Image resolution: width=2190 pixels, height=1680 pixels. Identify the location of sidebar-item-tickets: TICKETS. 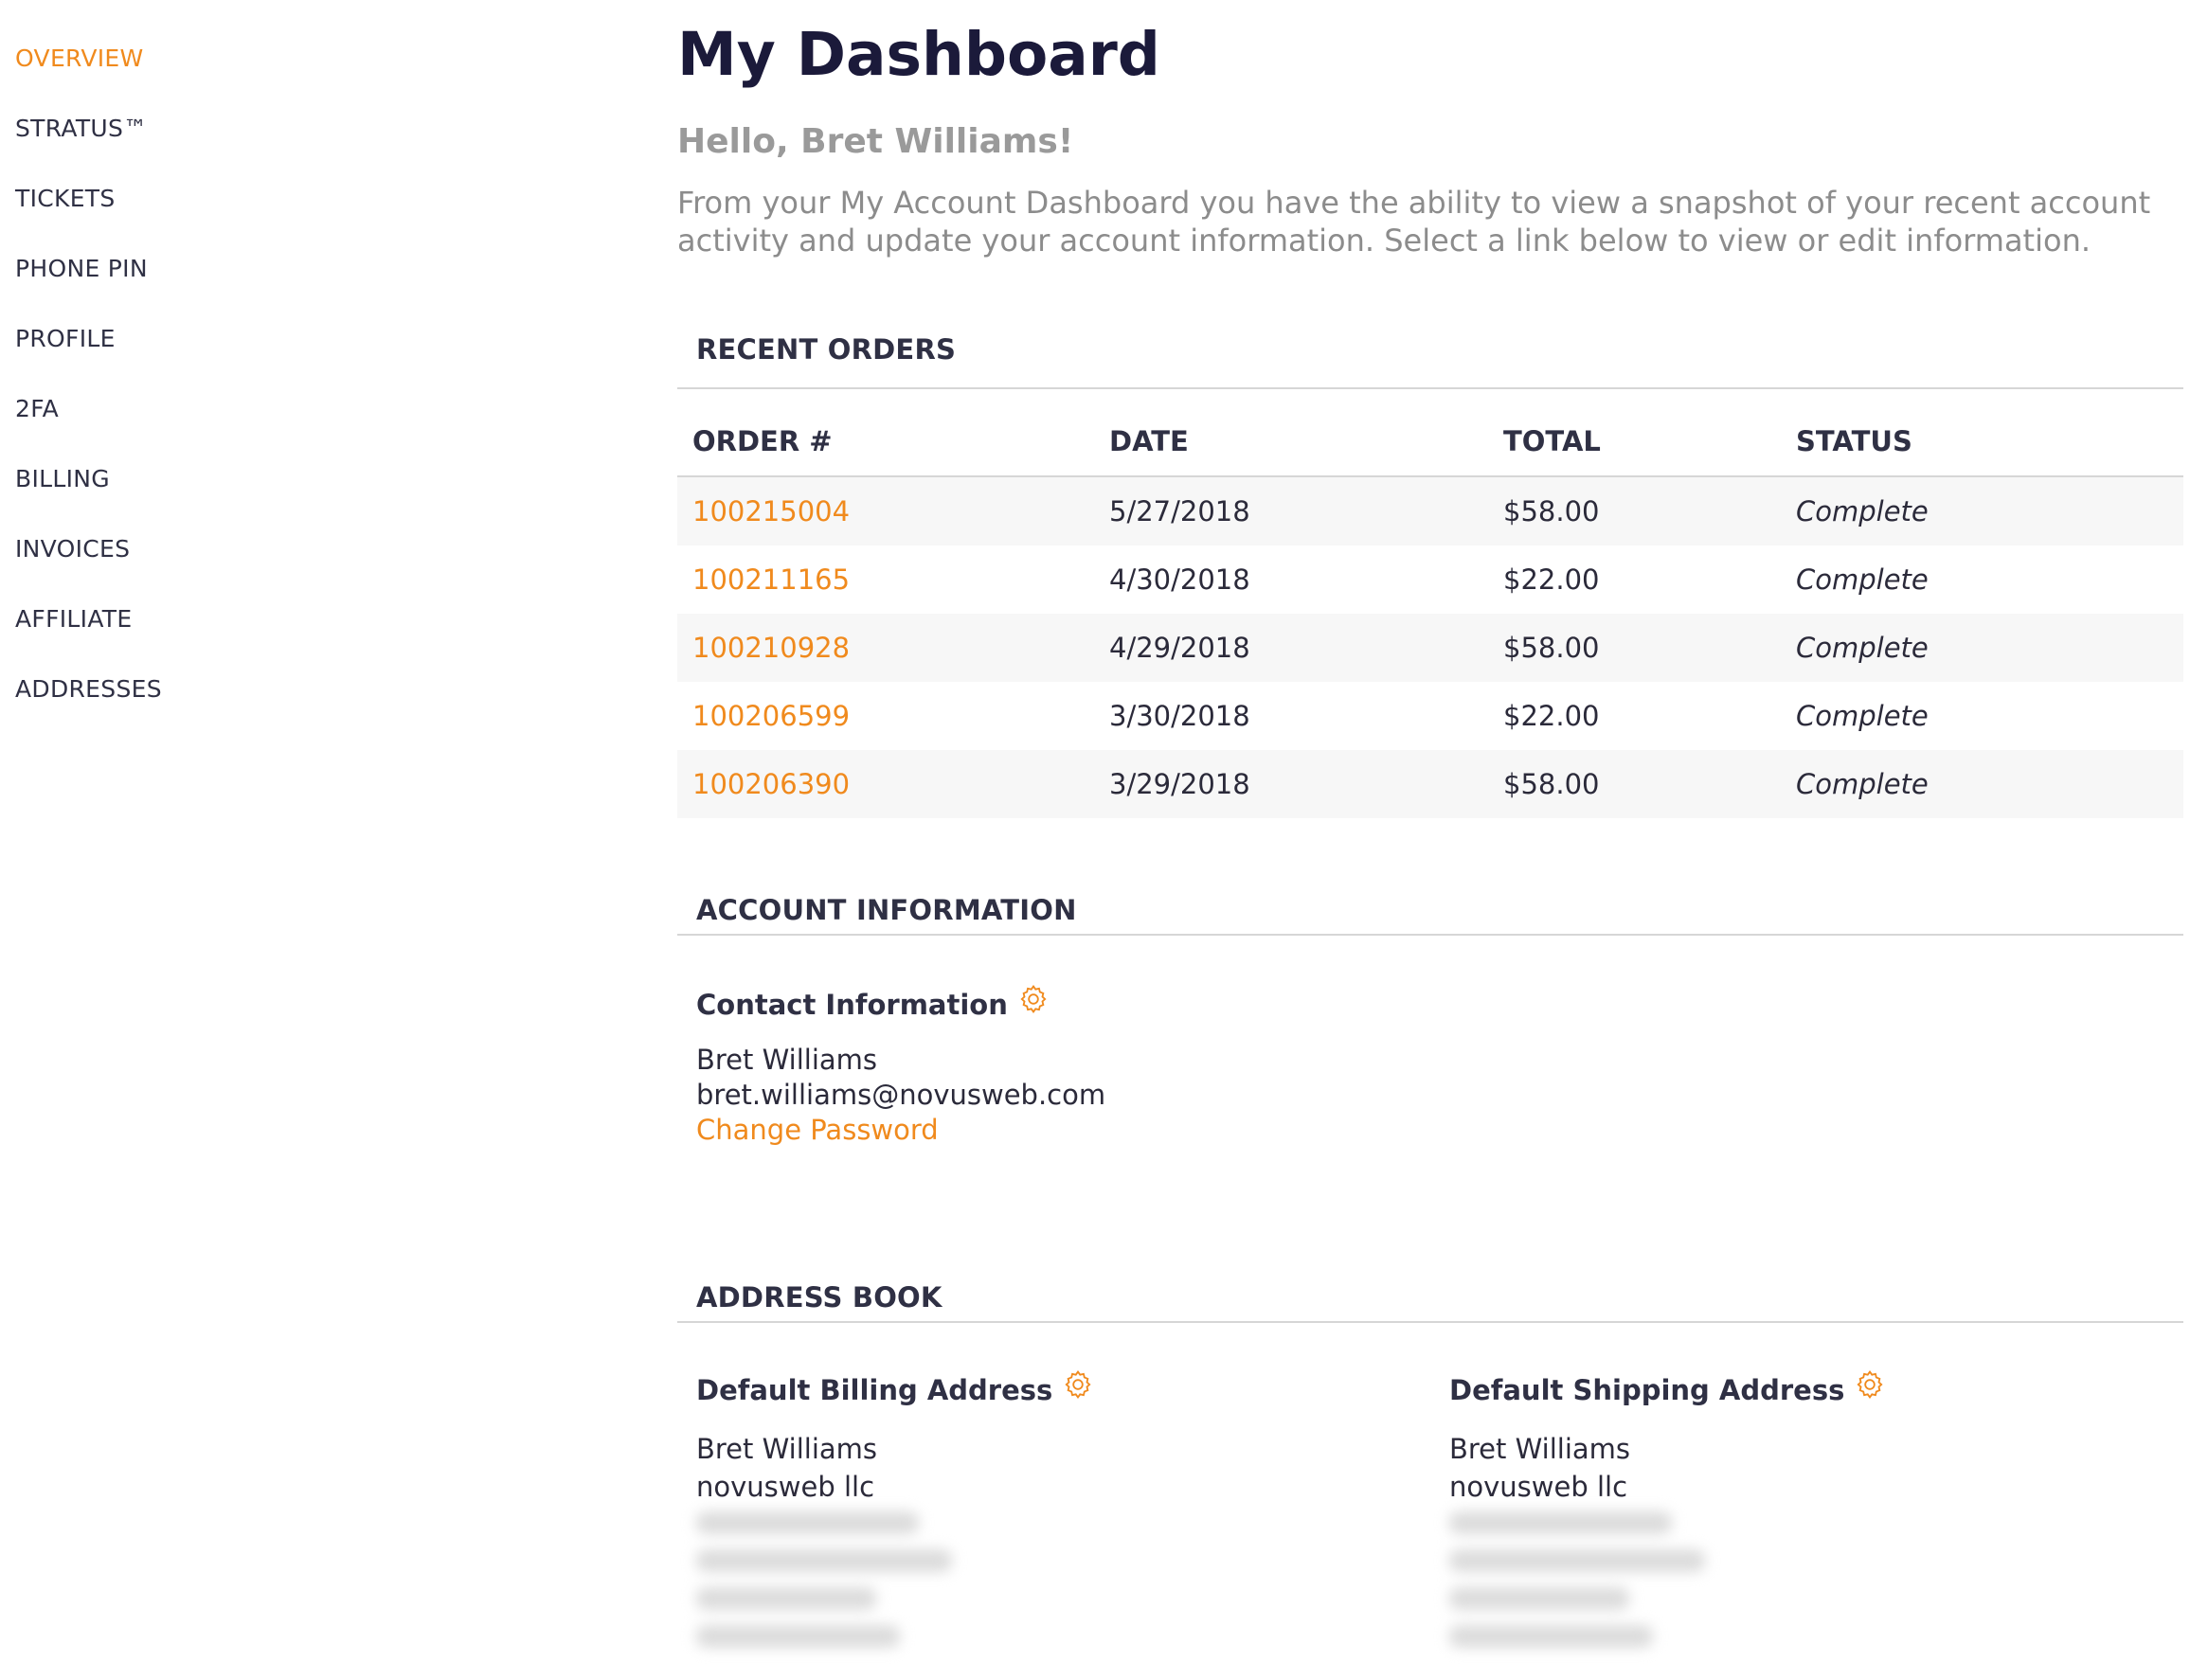
(299, 199).